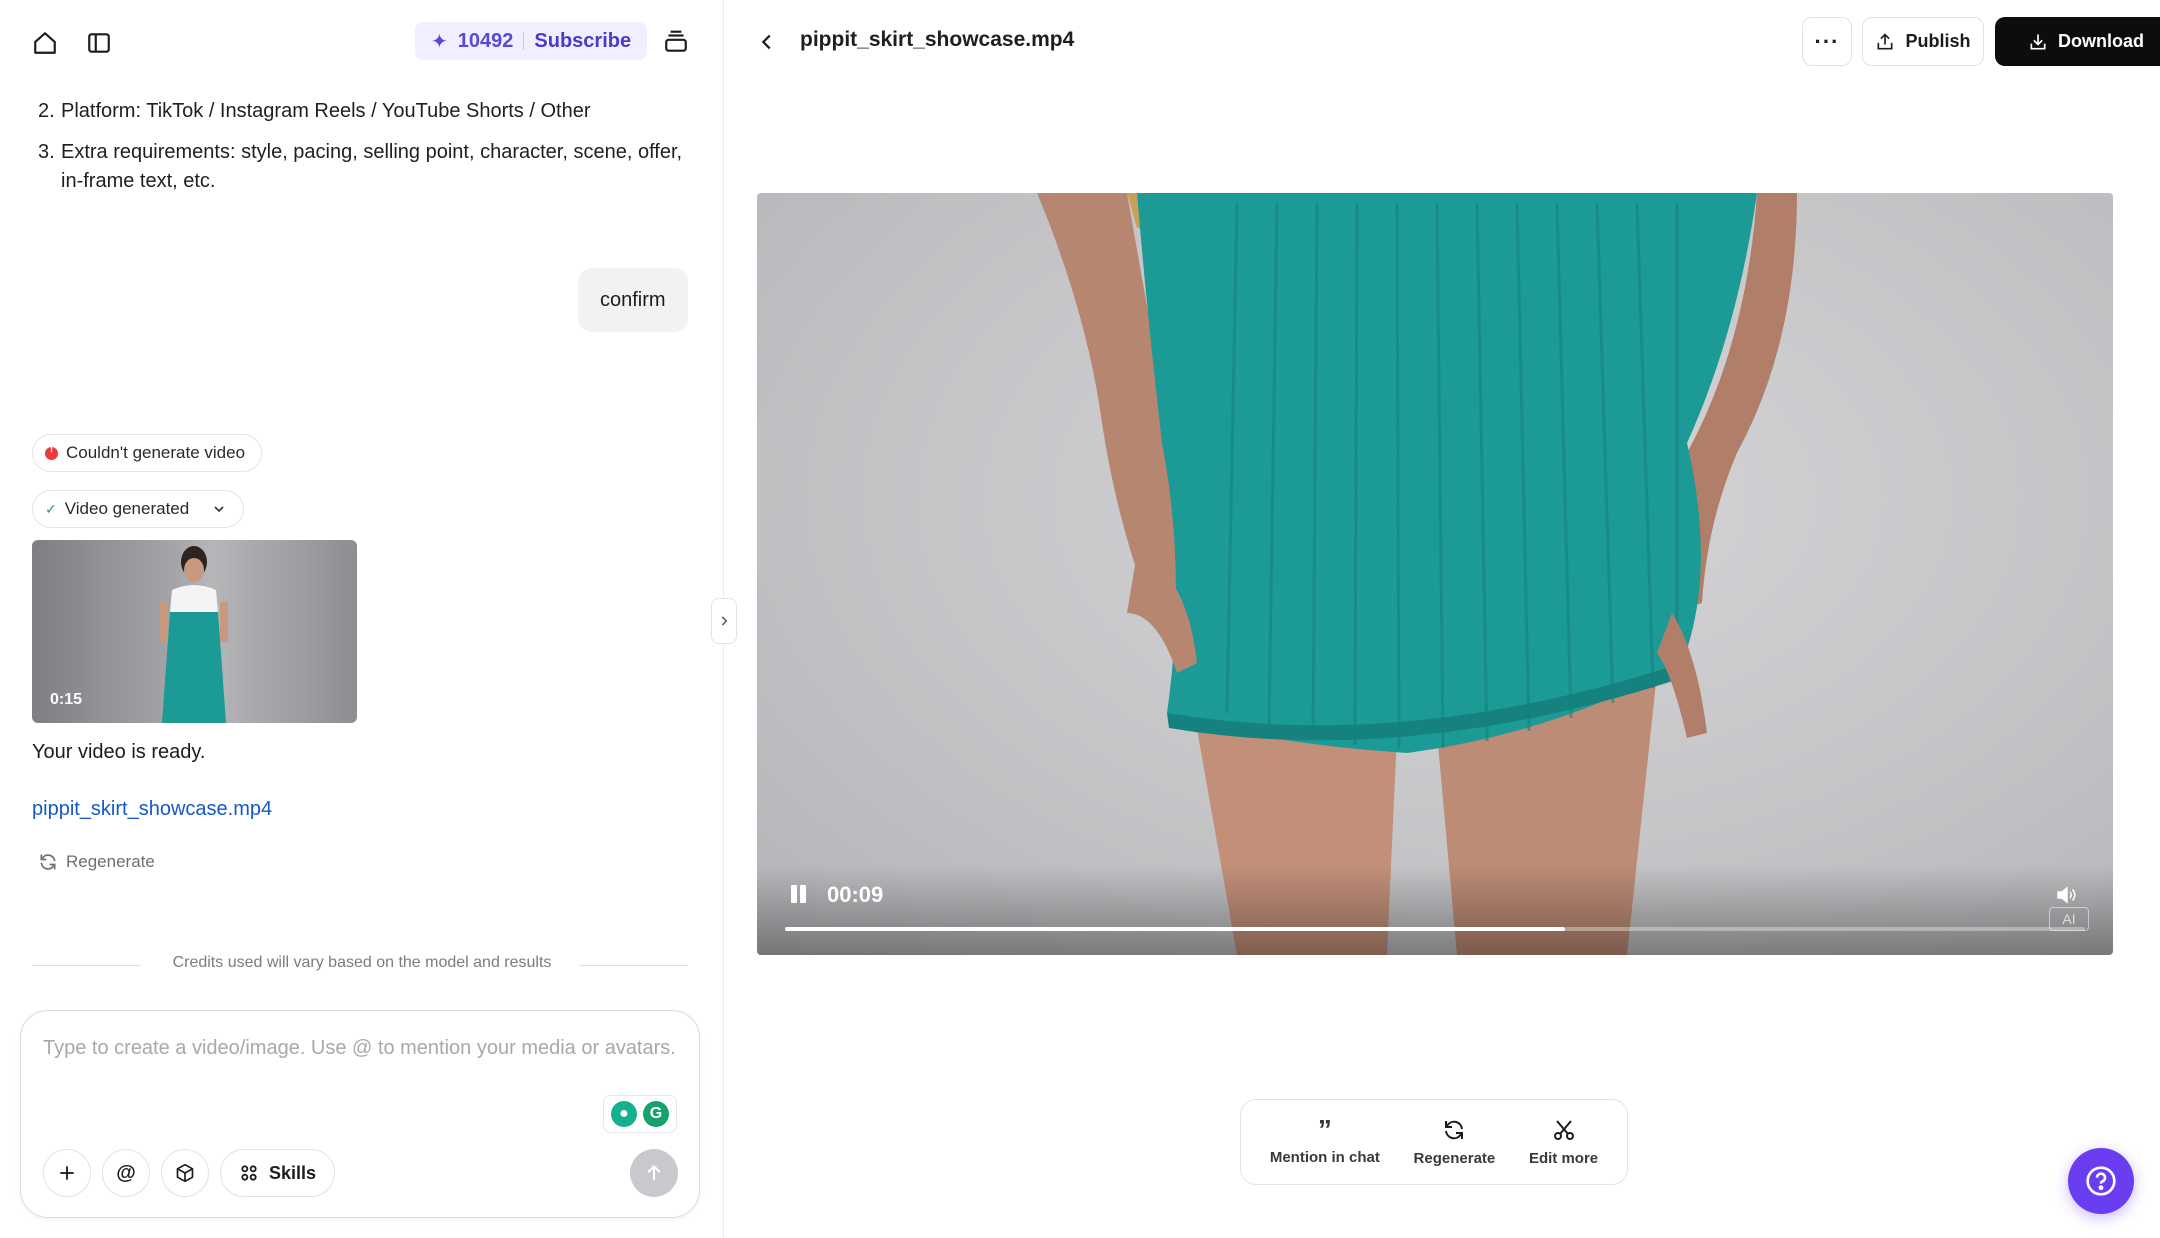  What do you see at coordinates (582, 41) in the screenshot?
I see `subscribe-link: Subscribe` at bounding box center [582, 41].